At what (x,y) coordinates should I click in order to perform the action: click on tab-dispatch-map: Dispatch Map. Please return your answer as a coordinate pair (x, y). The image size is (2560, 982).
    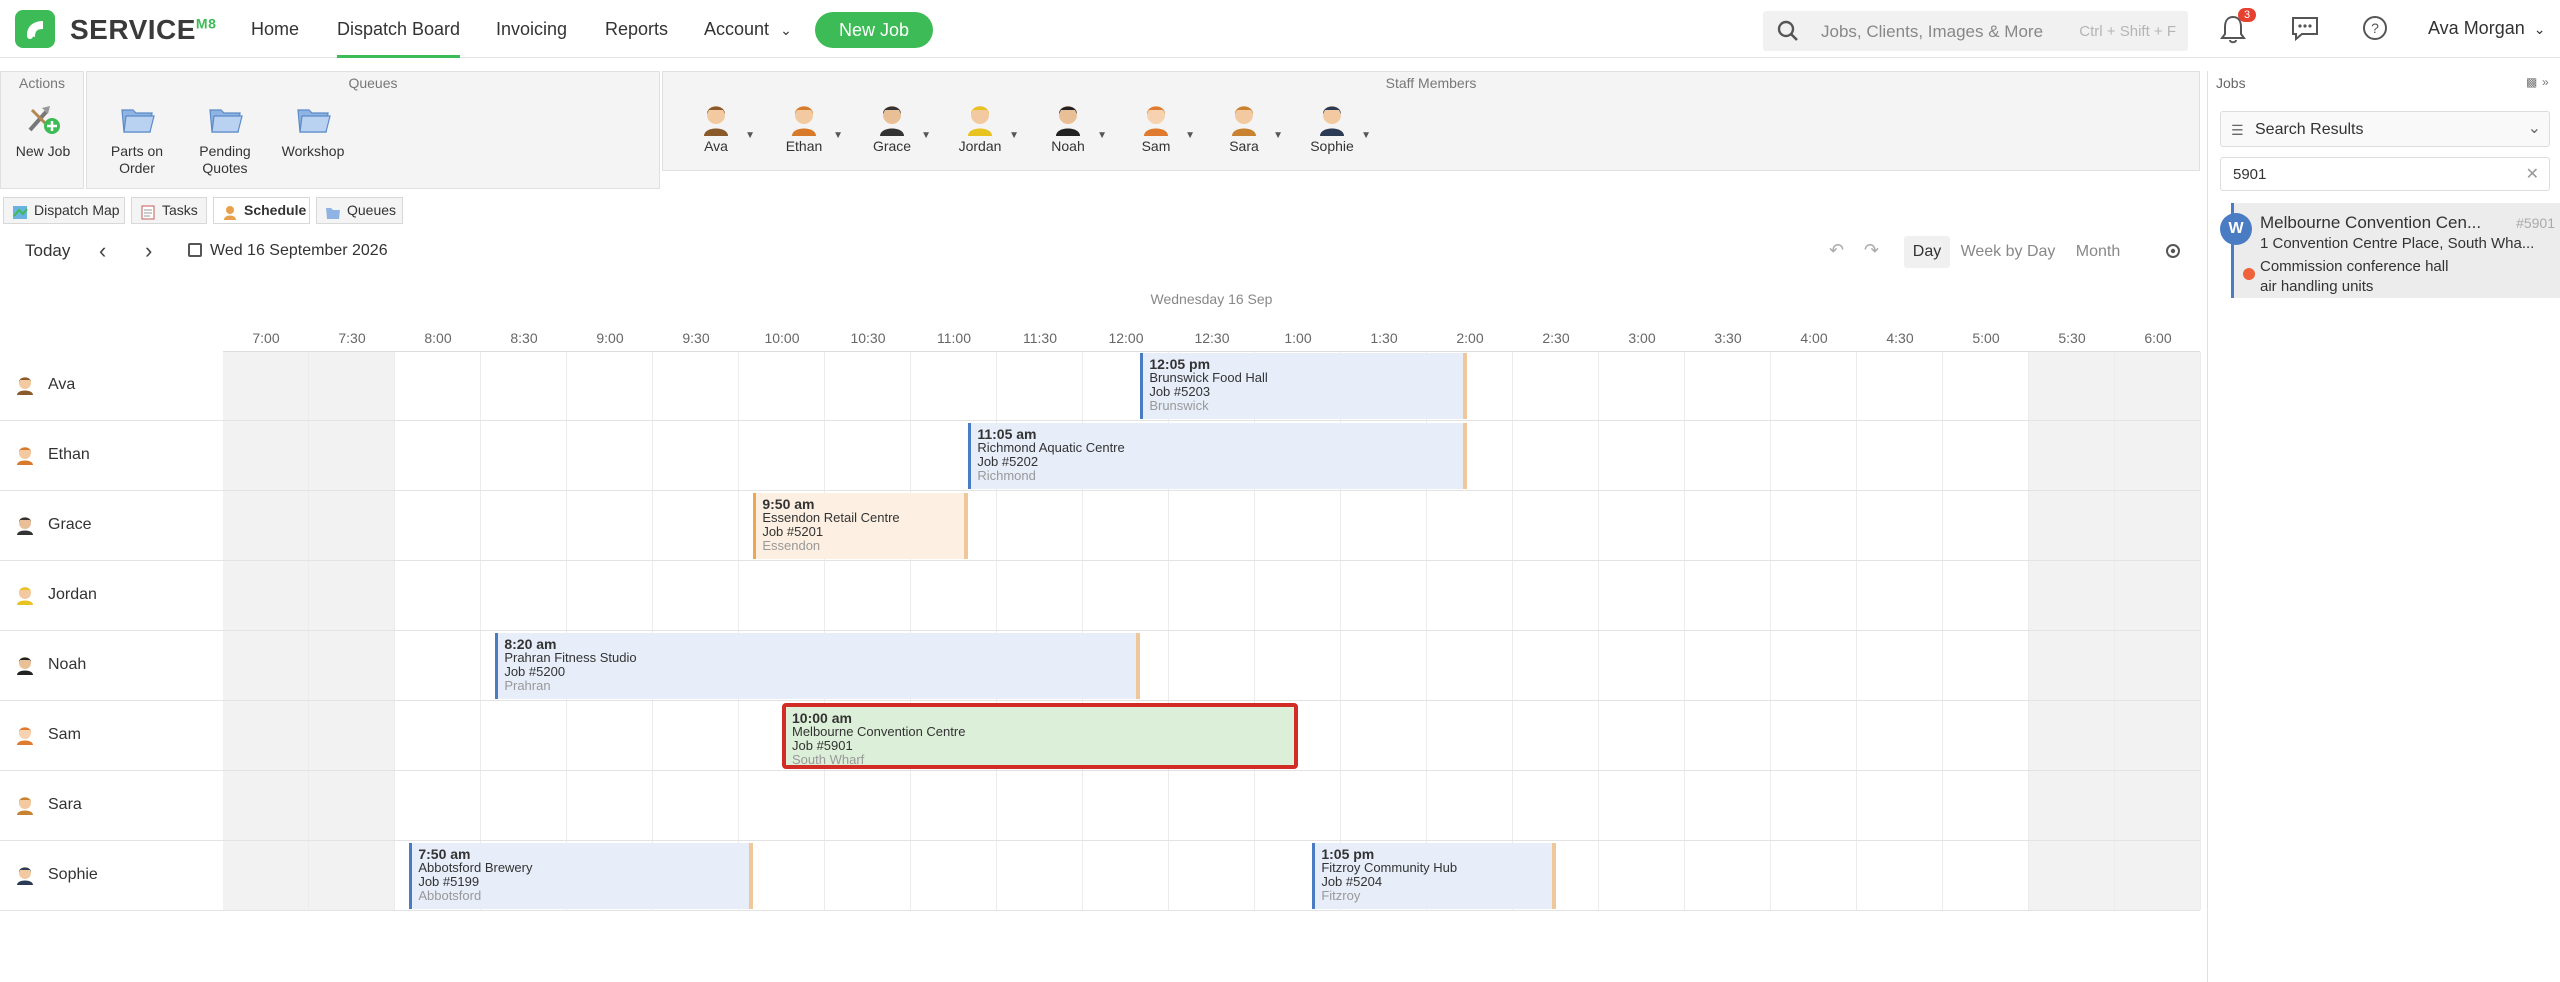
    Looking at the image, I should click on (64, 210).